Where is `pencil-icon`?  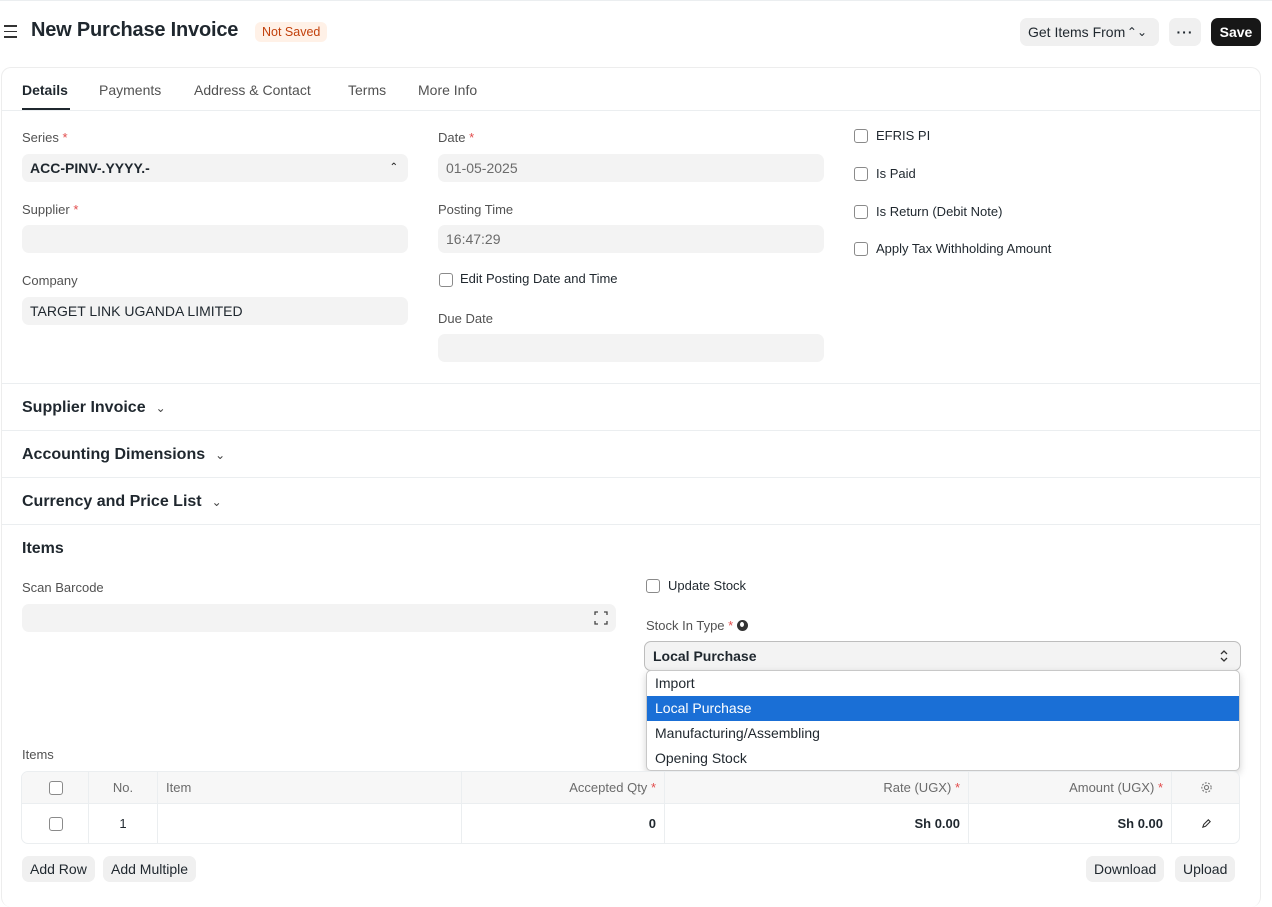 pencil-icon is located at coordinates (1206, 824).